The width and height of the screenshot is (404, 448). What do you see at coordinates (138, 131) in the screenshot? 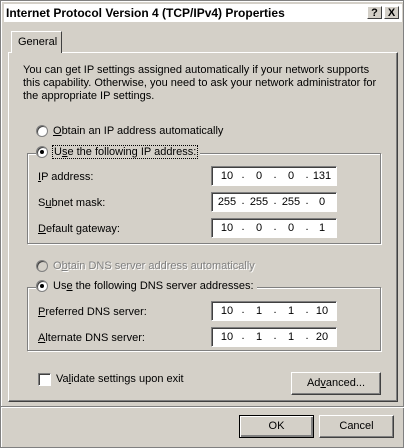
I see `obtain-ip-auto-label: Obtain an IP address automatically` at bounding box center [138, 131].